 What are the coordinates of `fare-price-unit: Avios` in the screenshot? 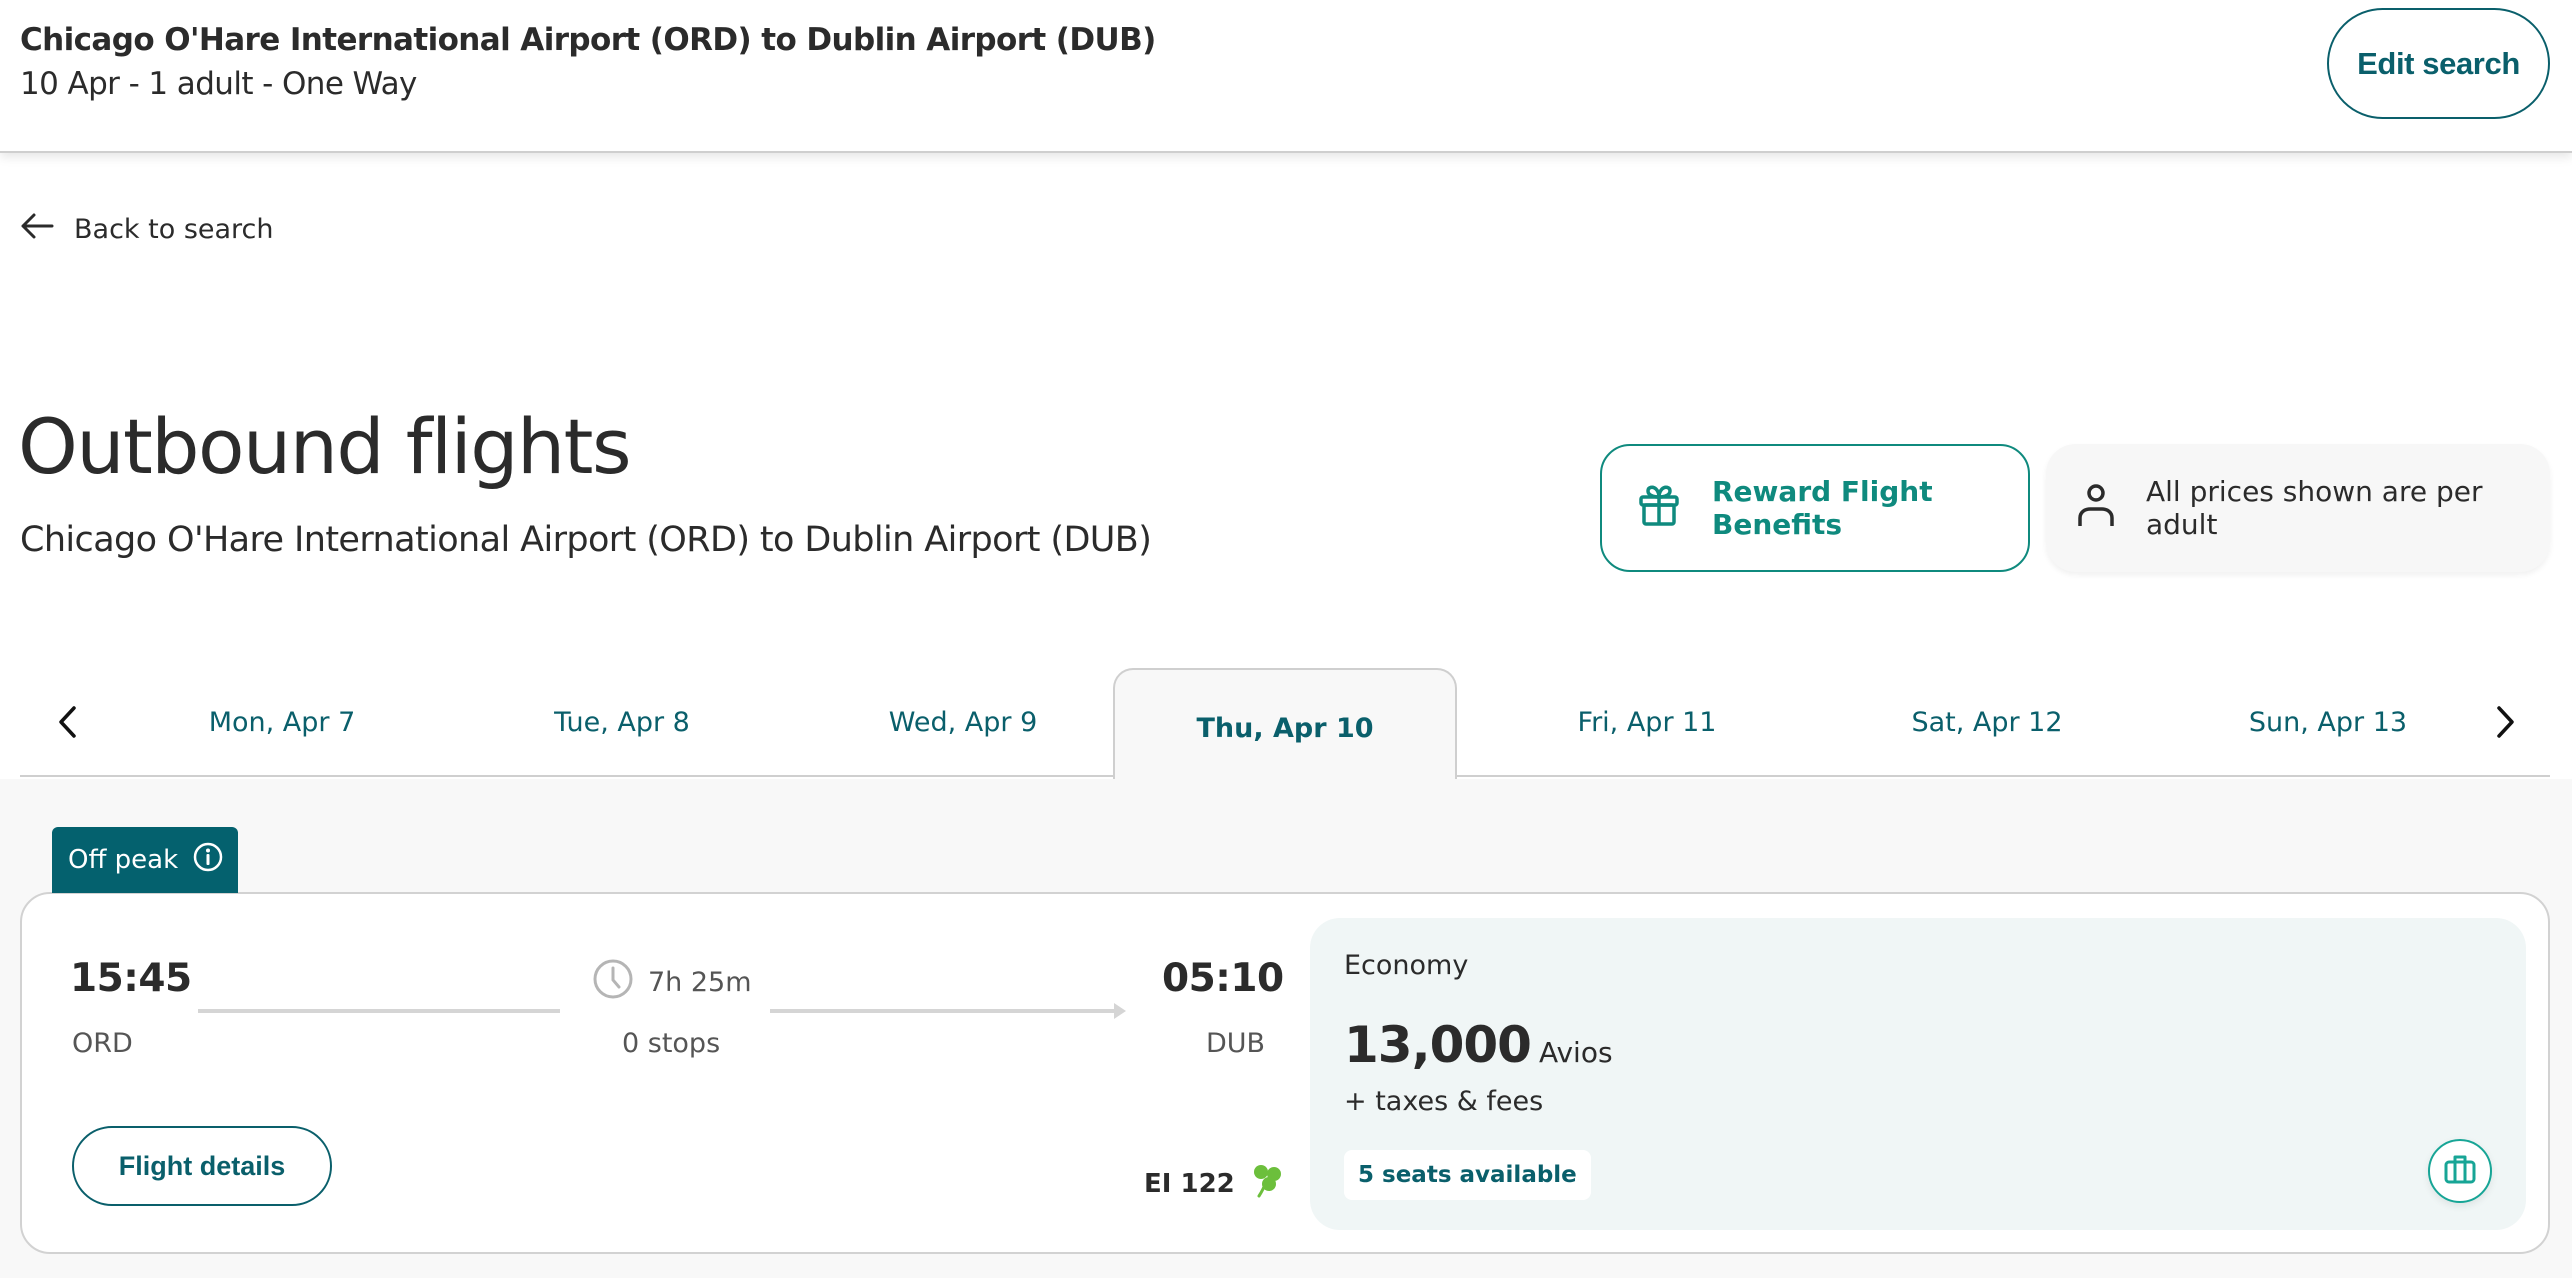 It's located at (1575, 1052).